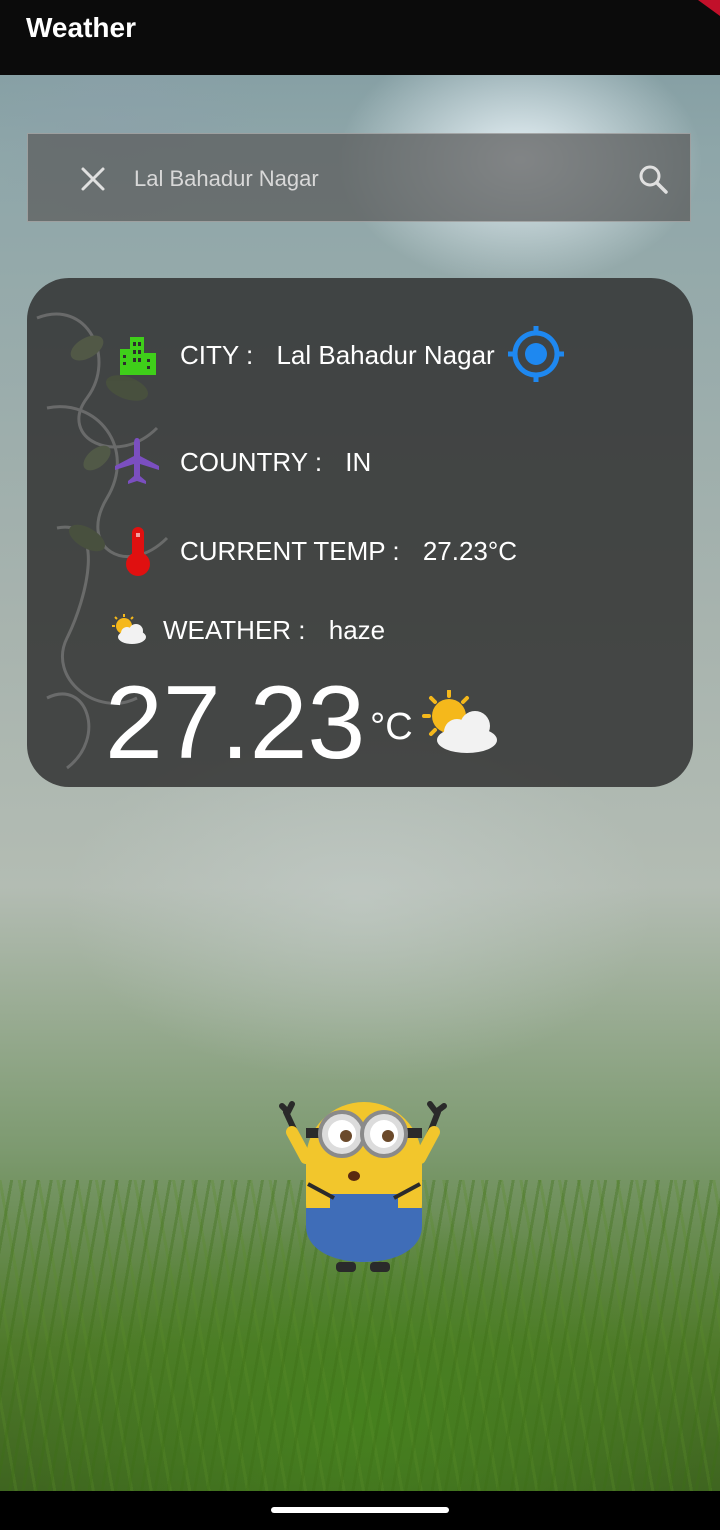  Describe the element at coordinates (234, 630) in the screenshot. I see `weather-label: WEATHER :` at that location.